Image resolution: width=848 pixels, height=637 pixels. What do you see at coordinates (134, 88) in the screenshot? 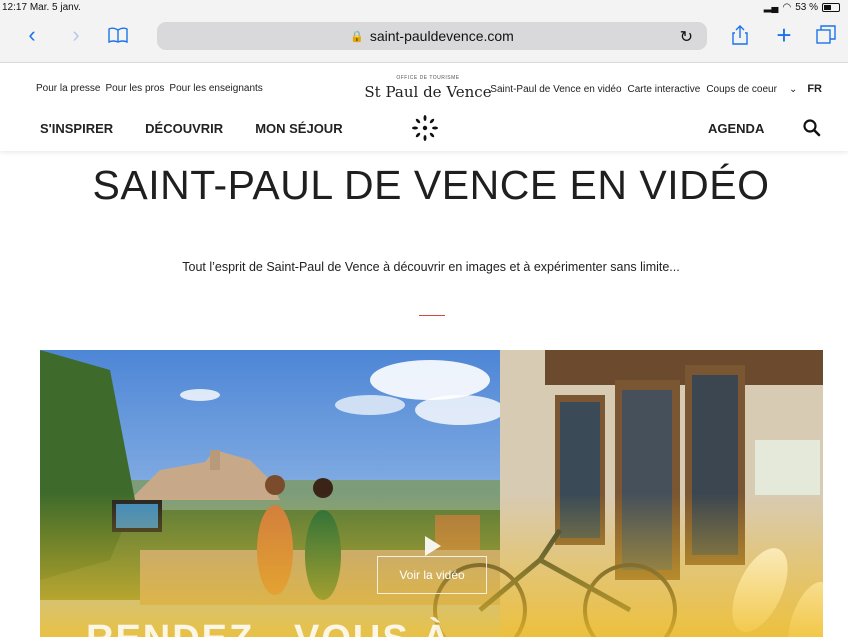
I see `link-pros: Pour les pros` at bounding box center [134, 88].